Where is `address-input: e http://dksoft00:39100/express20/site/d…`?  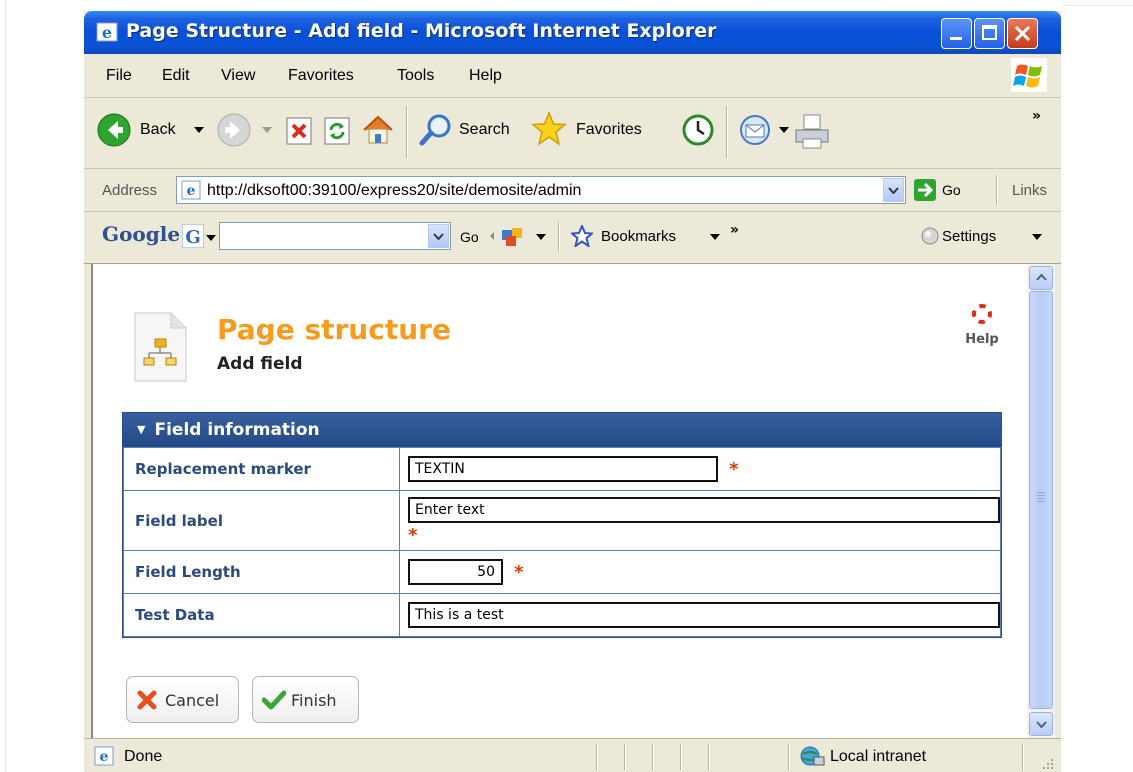
address-input: e http://dksoft00:39100/express20/site/d… is located at coordinates (541, 190).